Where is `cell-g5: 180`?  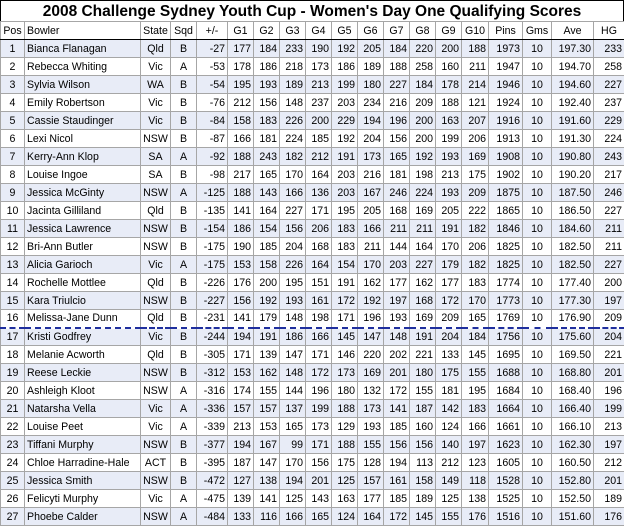 cell-g5: 180 is located at coordinates (344, 390).